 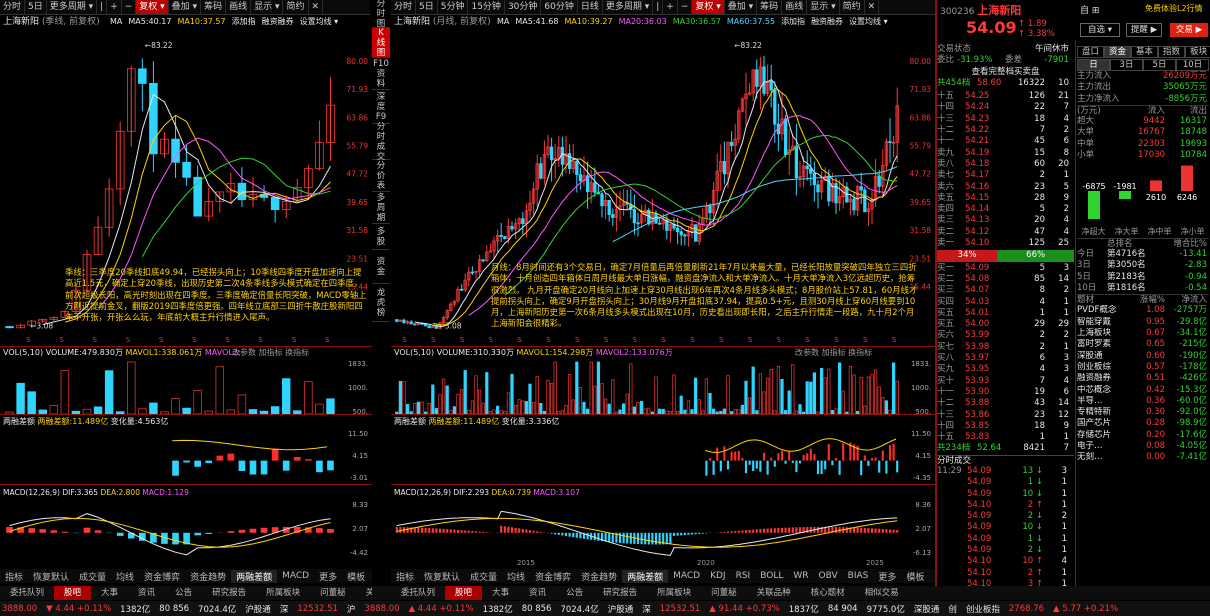 What do you see at coordinates (1089, 9) in the screenshot?
I see `header-icons: 自 ⊞` at bounding box center [1089, 9].